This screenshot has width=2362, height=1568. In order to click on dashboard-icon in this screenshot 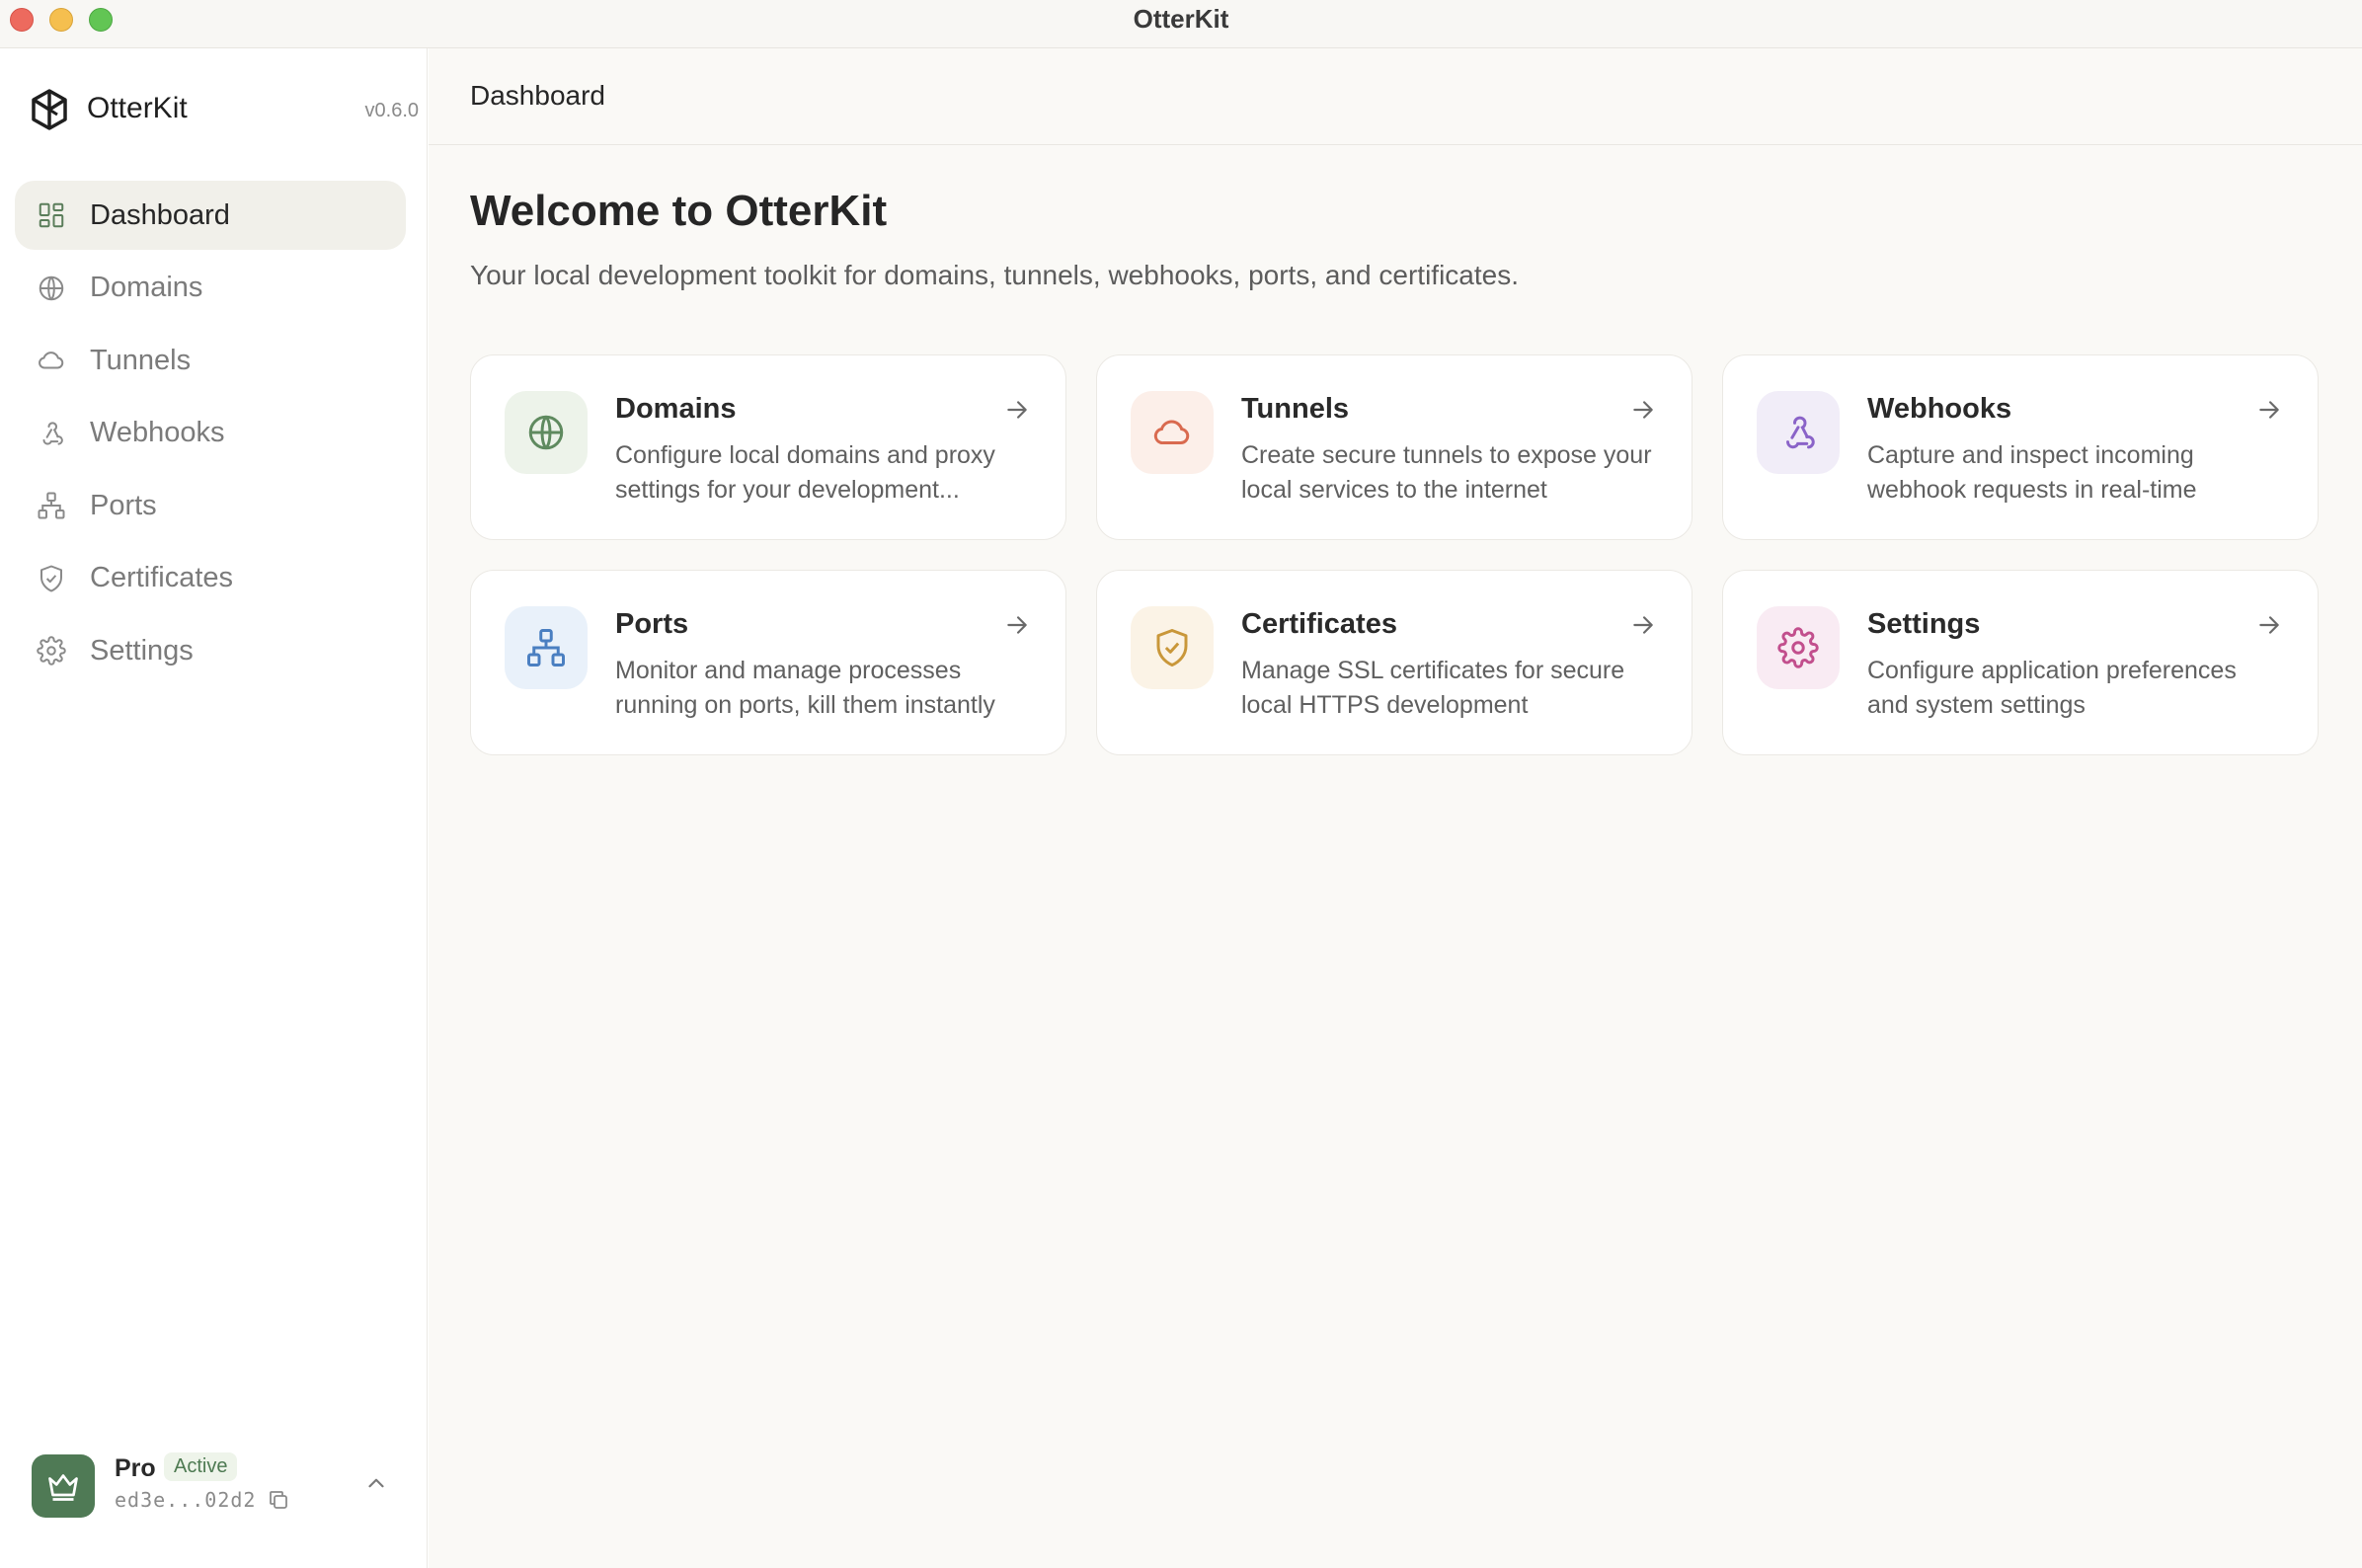, I will do `click(51, 215)`.